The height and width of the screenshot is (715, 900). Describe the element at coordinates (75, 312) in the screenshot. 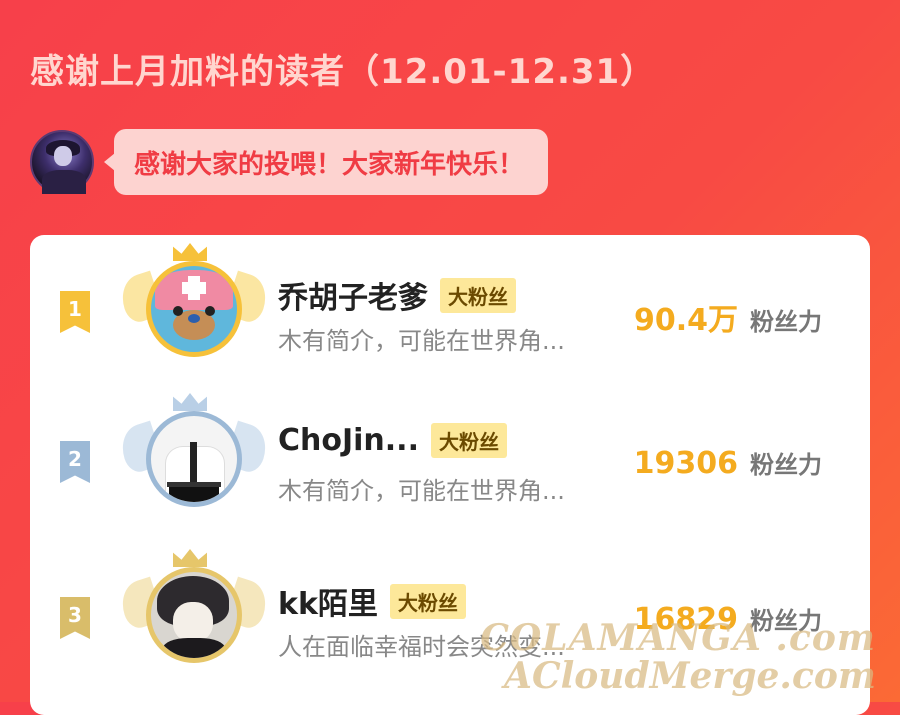

I see `rank-badge: 1` at that location.